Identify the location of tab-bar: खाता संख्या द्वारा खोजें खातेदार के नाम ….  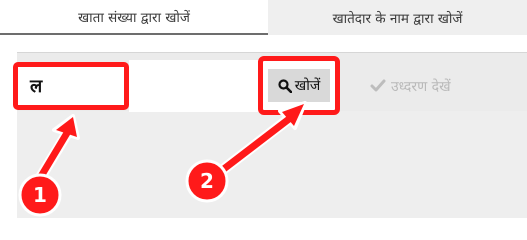
(263, 17).